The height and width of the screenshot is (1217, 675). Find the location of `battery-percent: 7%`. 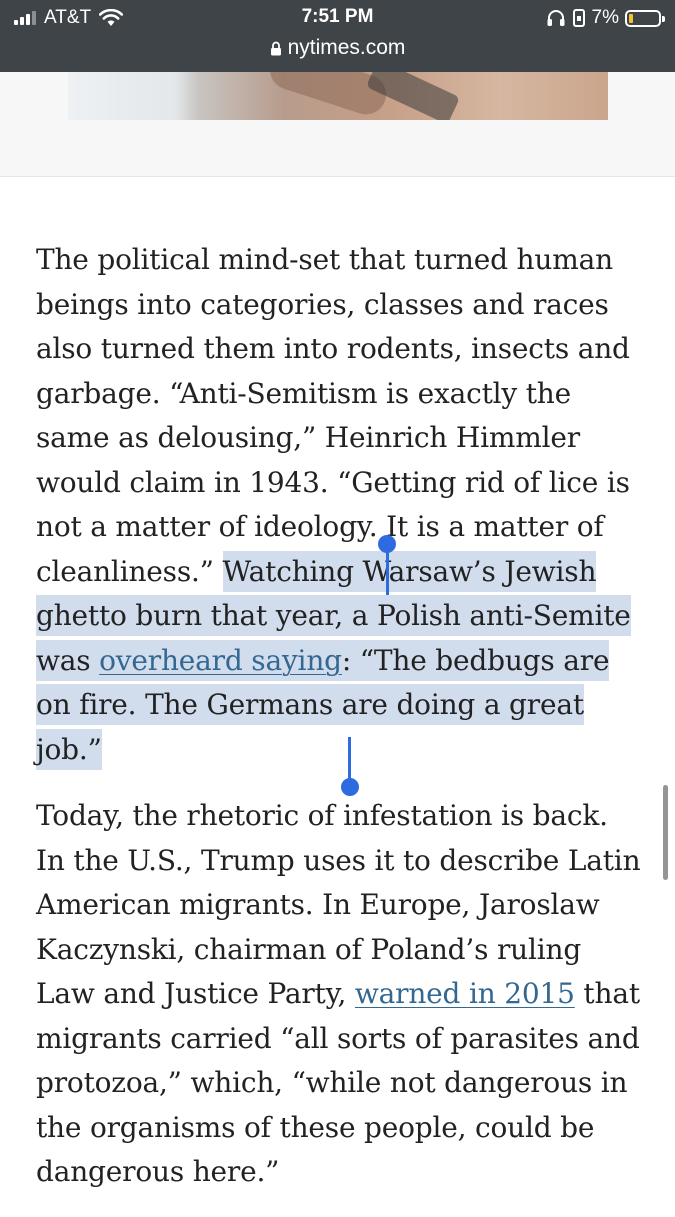

battery-percent: 7% is located at coordinates (605, 17).